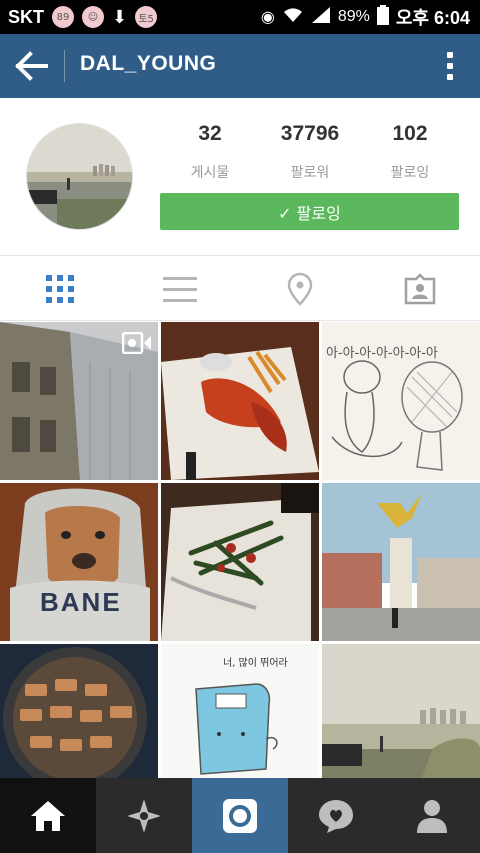  I want to click on following-stat: 102 팔로잉, so click(410, 152).